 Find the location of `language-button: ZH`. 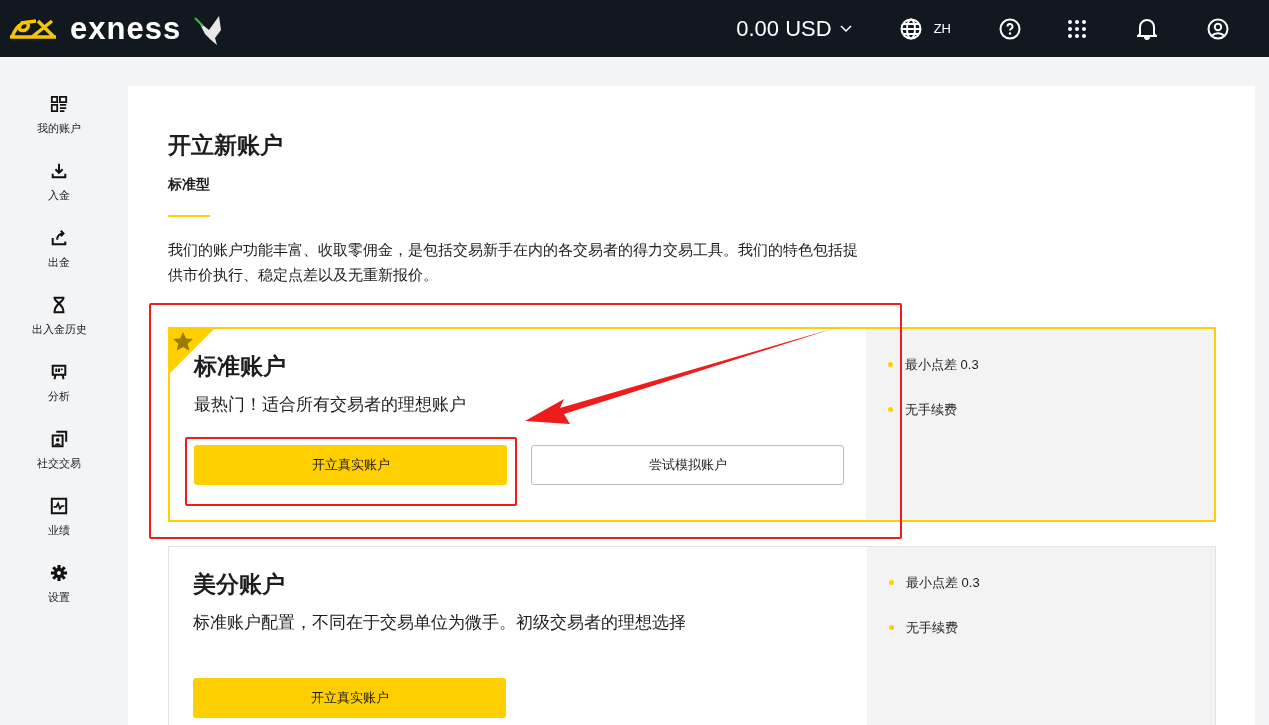

language-button: ZH is located at coordinates (925, 28).